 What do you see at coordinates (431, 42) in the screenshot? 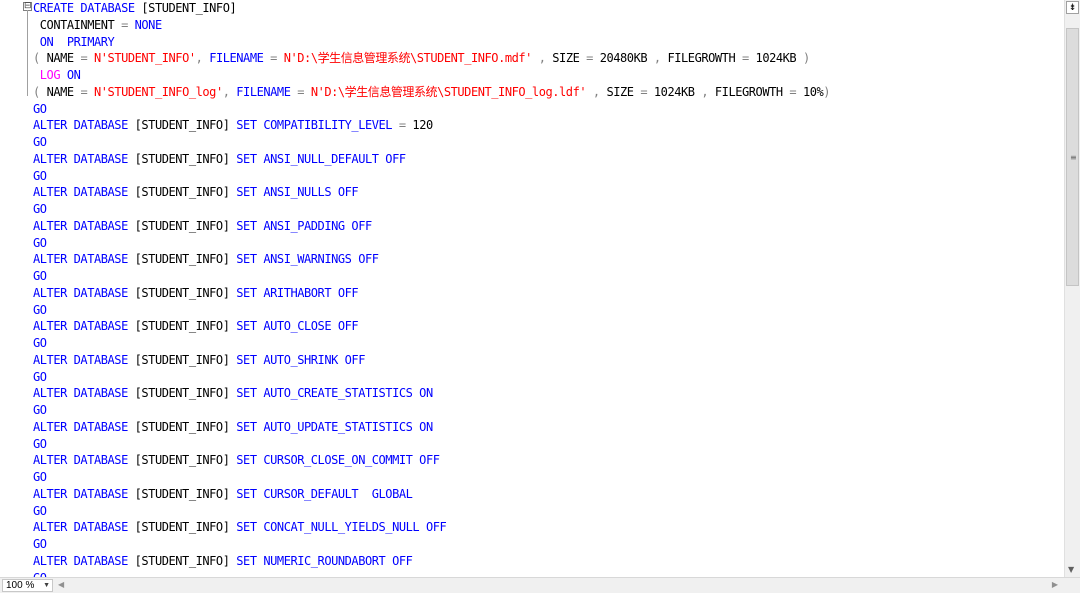
I see `code-line: ON PRIMARY` at bounding box center [431, 42].